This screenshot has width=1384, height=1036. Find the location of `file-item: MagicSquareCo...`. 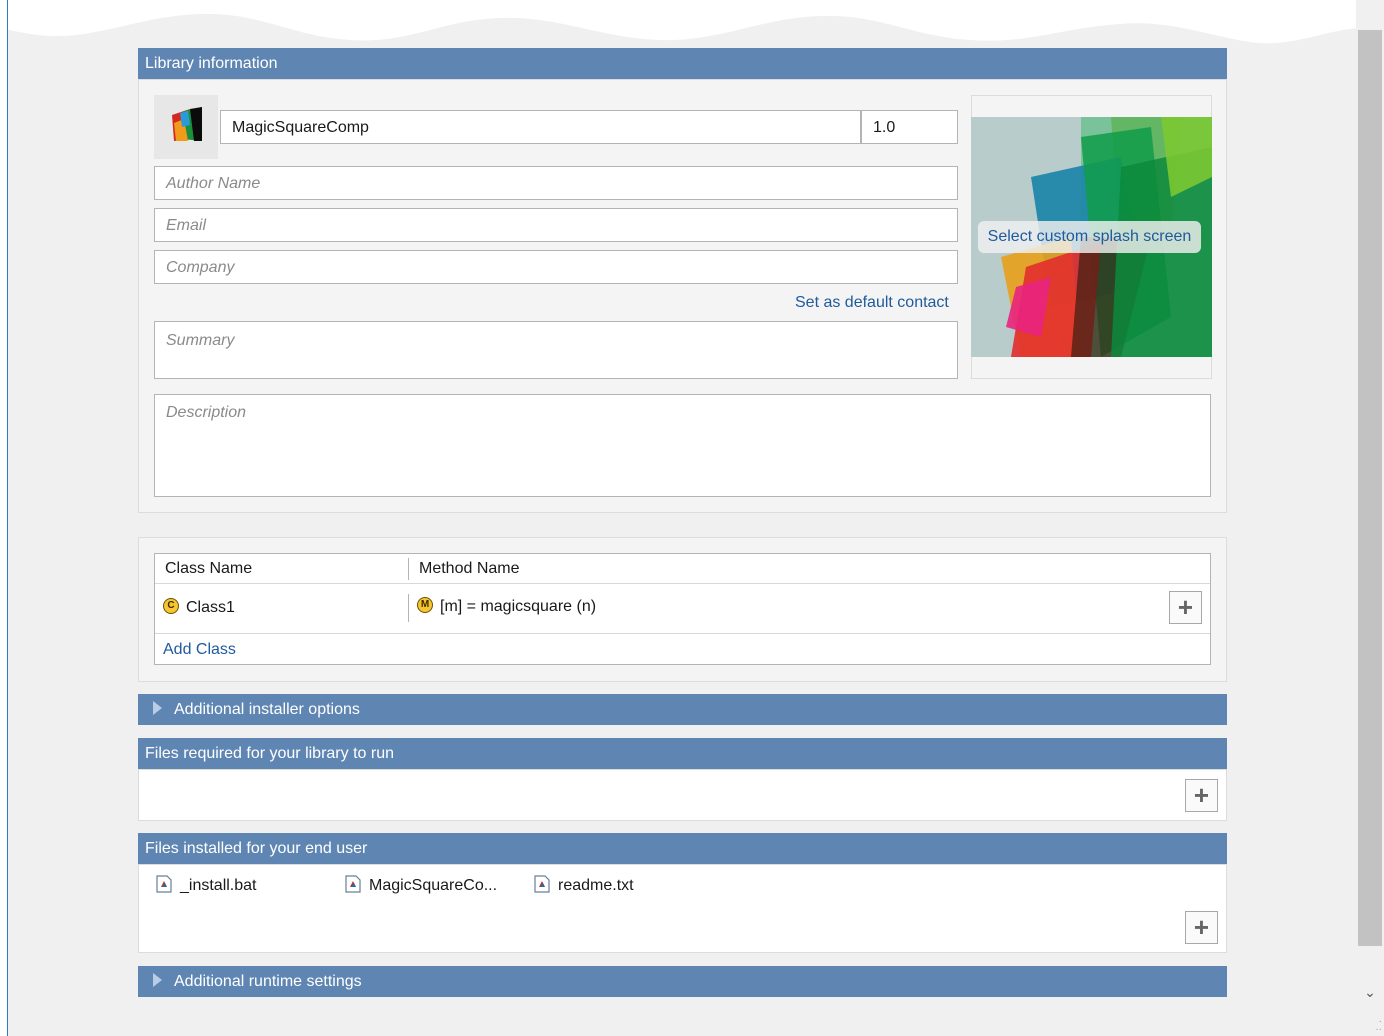

file-item: MagicSquareCo... is located at coordinates (421, 886).